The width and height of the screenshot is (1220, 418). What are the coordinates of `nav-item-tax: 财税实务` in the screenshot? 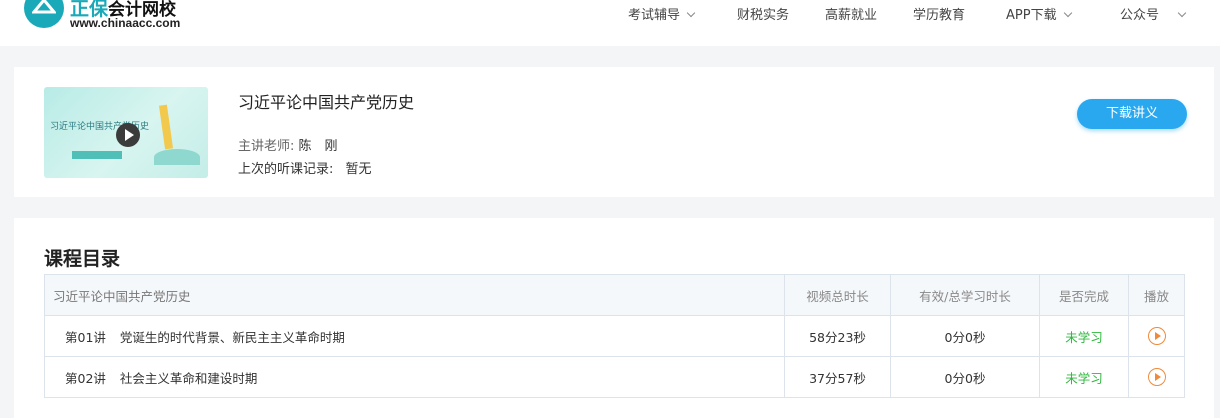 It's located at (763, 13).